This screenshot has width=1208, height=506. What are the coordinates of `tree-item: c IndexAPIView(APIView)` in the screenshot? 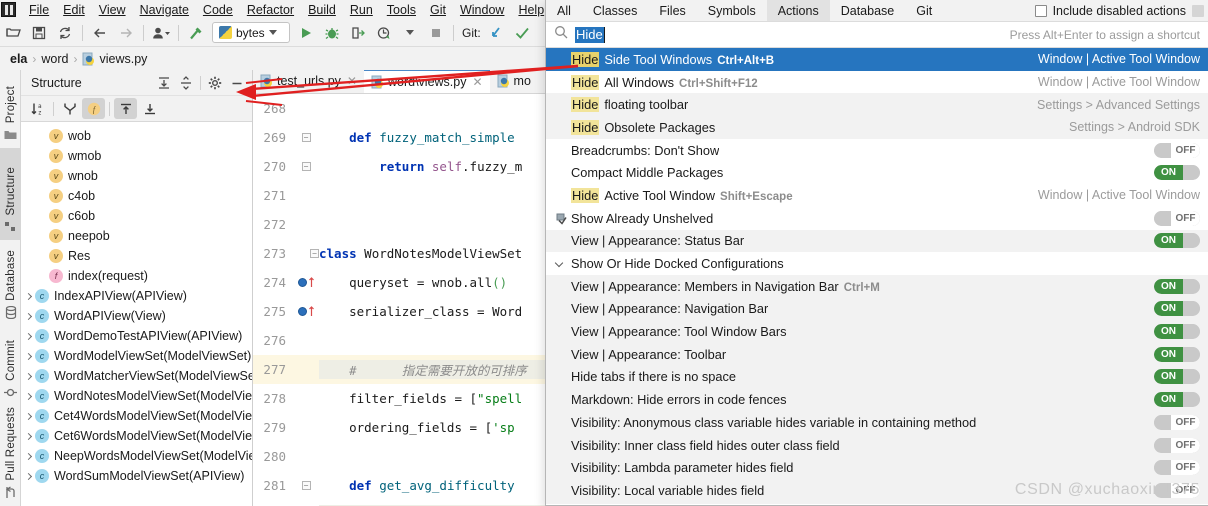 It's located at (136, 296).